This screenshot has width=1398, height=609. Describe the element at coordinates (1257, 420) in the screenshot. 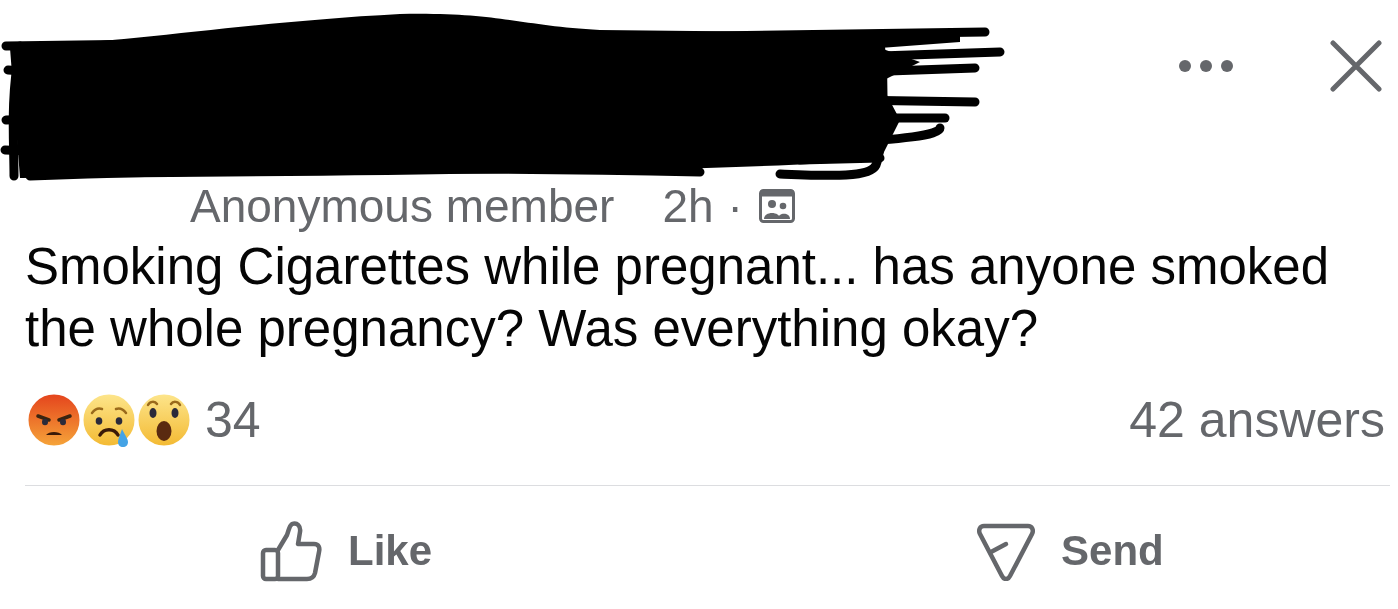

I see `answer-count: 42 answers` at that location.